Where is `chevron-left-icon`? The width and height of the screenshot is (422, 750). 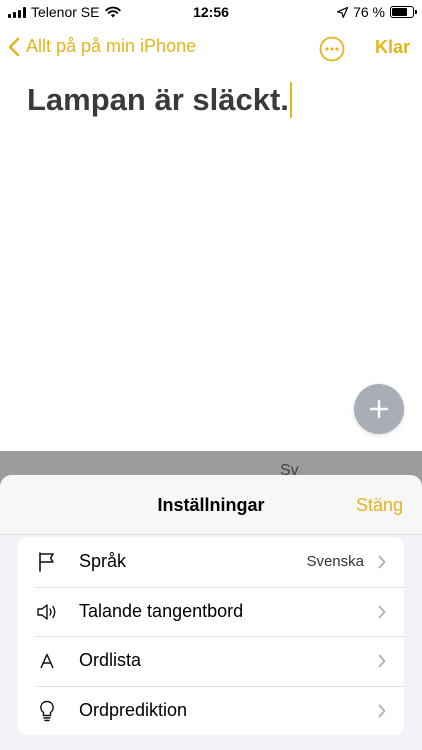 chevron-left-icon is located at coordinates (14, 46).